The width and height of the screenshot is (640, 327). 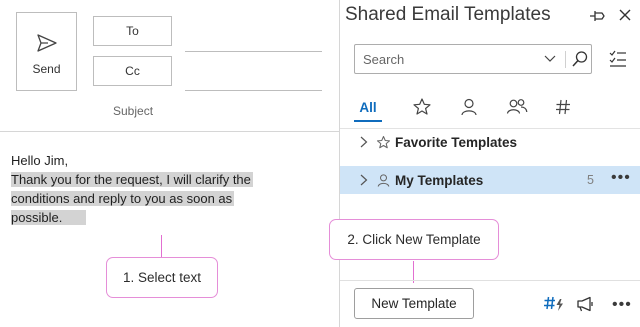 I want to click on subject-label: Subject, so click(x=133, y=111).